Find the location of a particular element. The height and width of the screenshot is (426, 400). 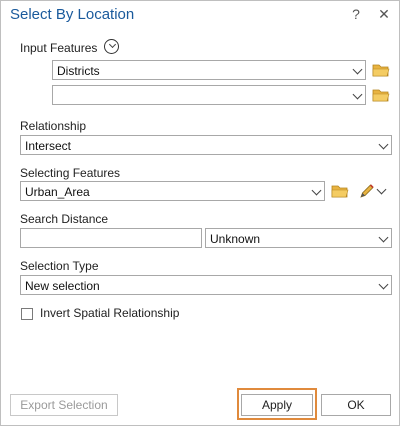

pencil-dropdown-chevron-icon is located at coordinates (381, 189).